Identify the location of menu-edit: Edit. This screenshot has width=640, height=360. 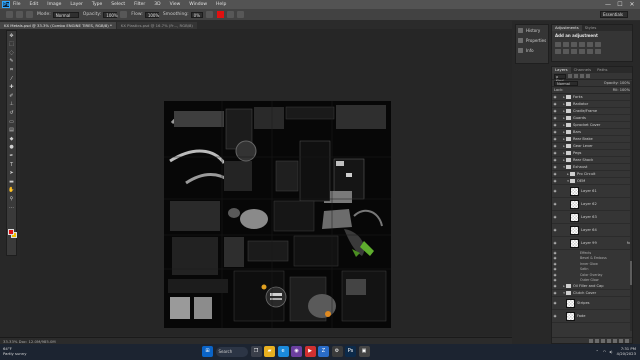
(34, 4).